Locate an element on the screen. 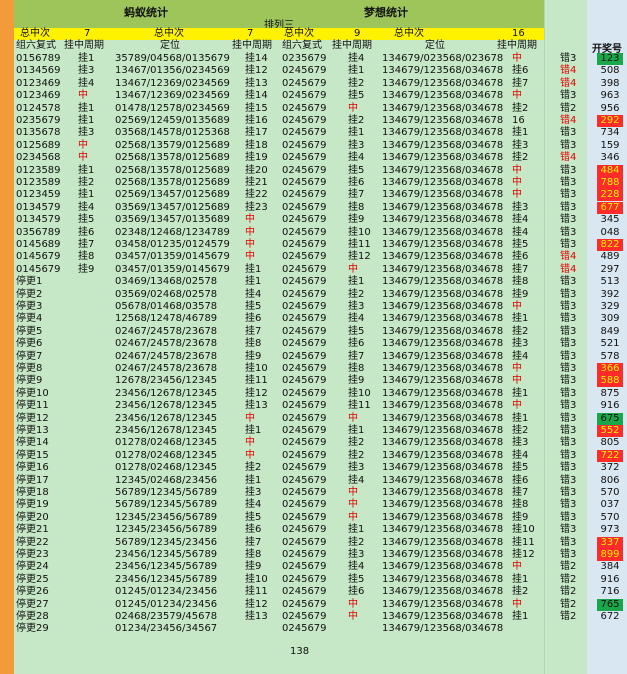 Image resolution: width=627 pixels, height=674 pixels. cell-group6: 0135678 is located at coordinates (38, 133).